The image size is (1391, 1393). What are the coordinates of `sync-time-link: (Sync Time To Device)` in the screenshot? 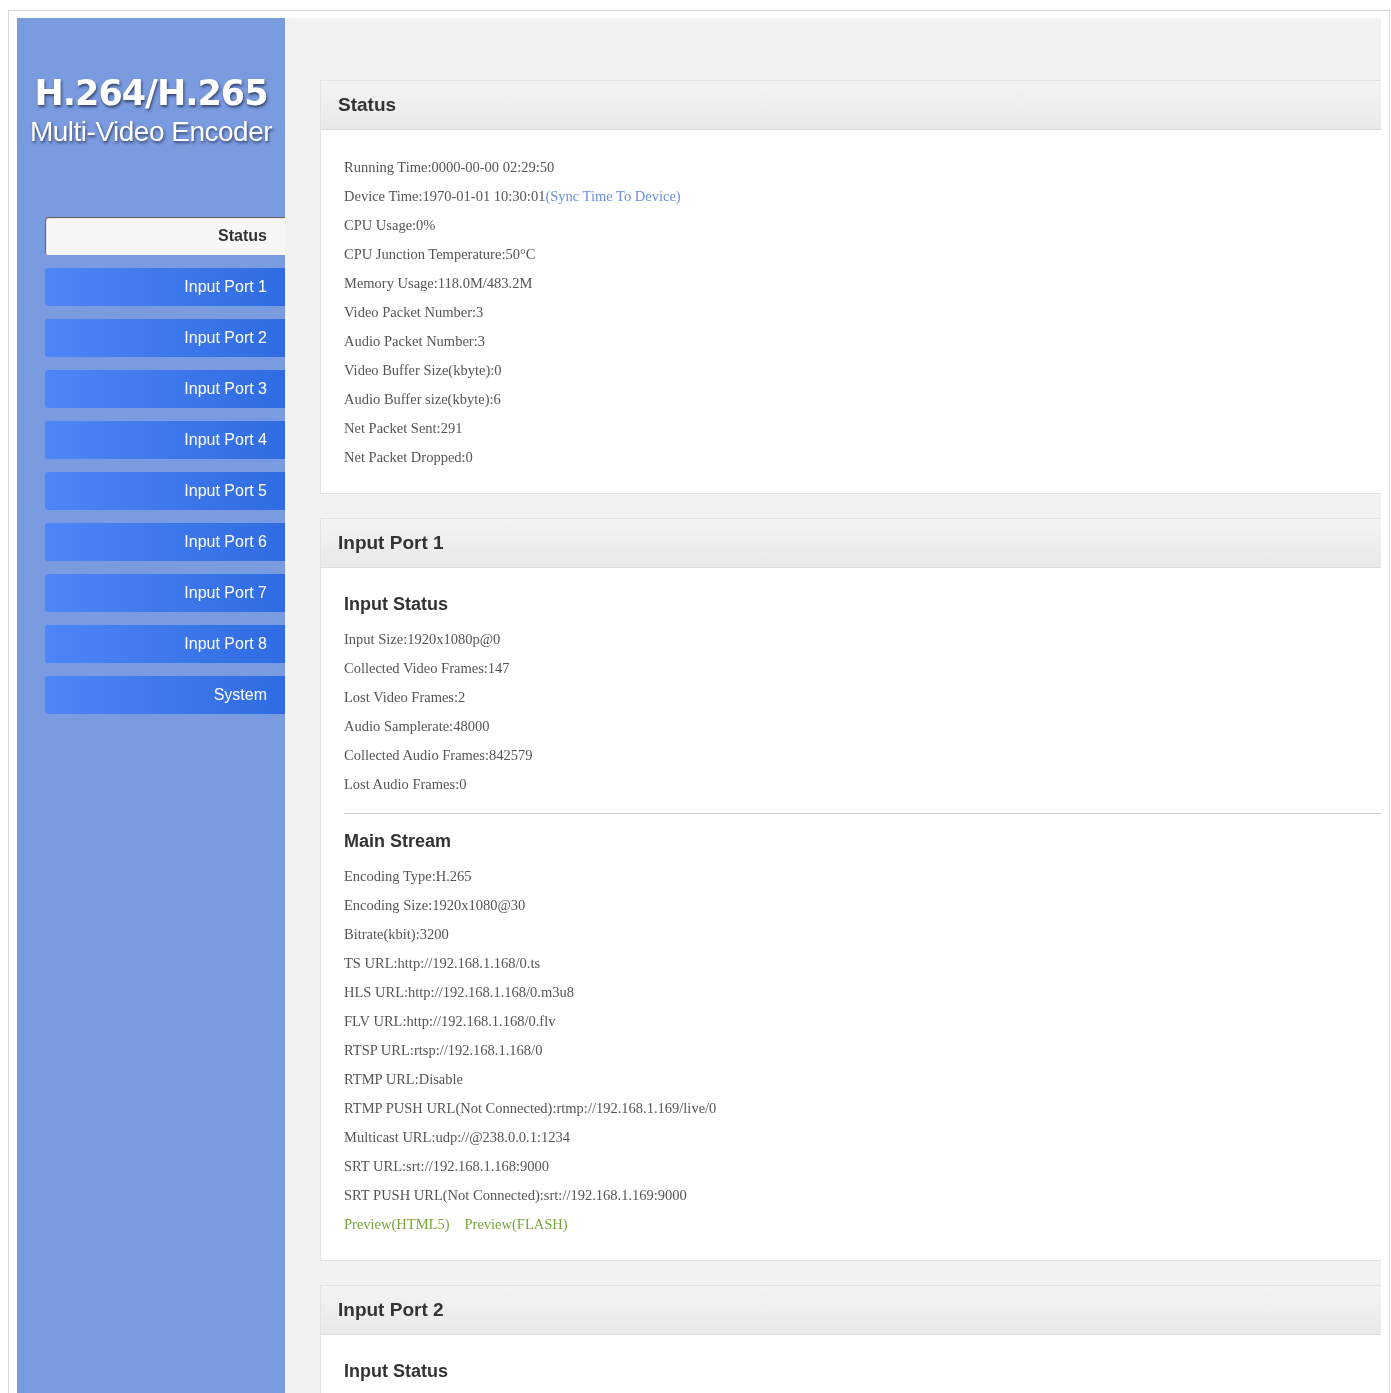 It's located at (613, 196).